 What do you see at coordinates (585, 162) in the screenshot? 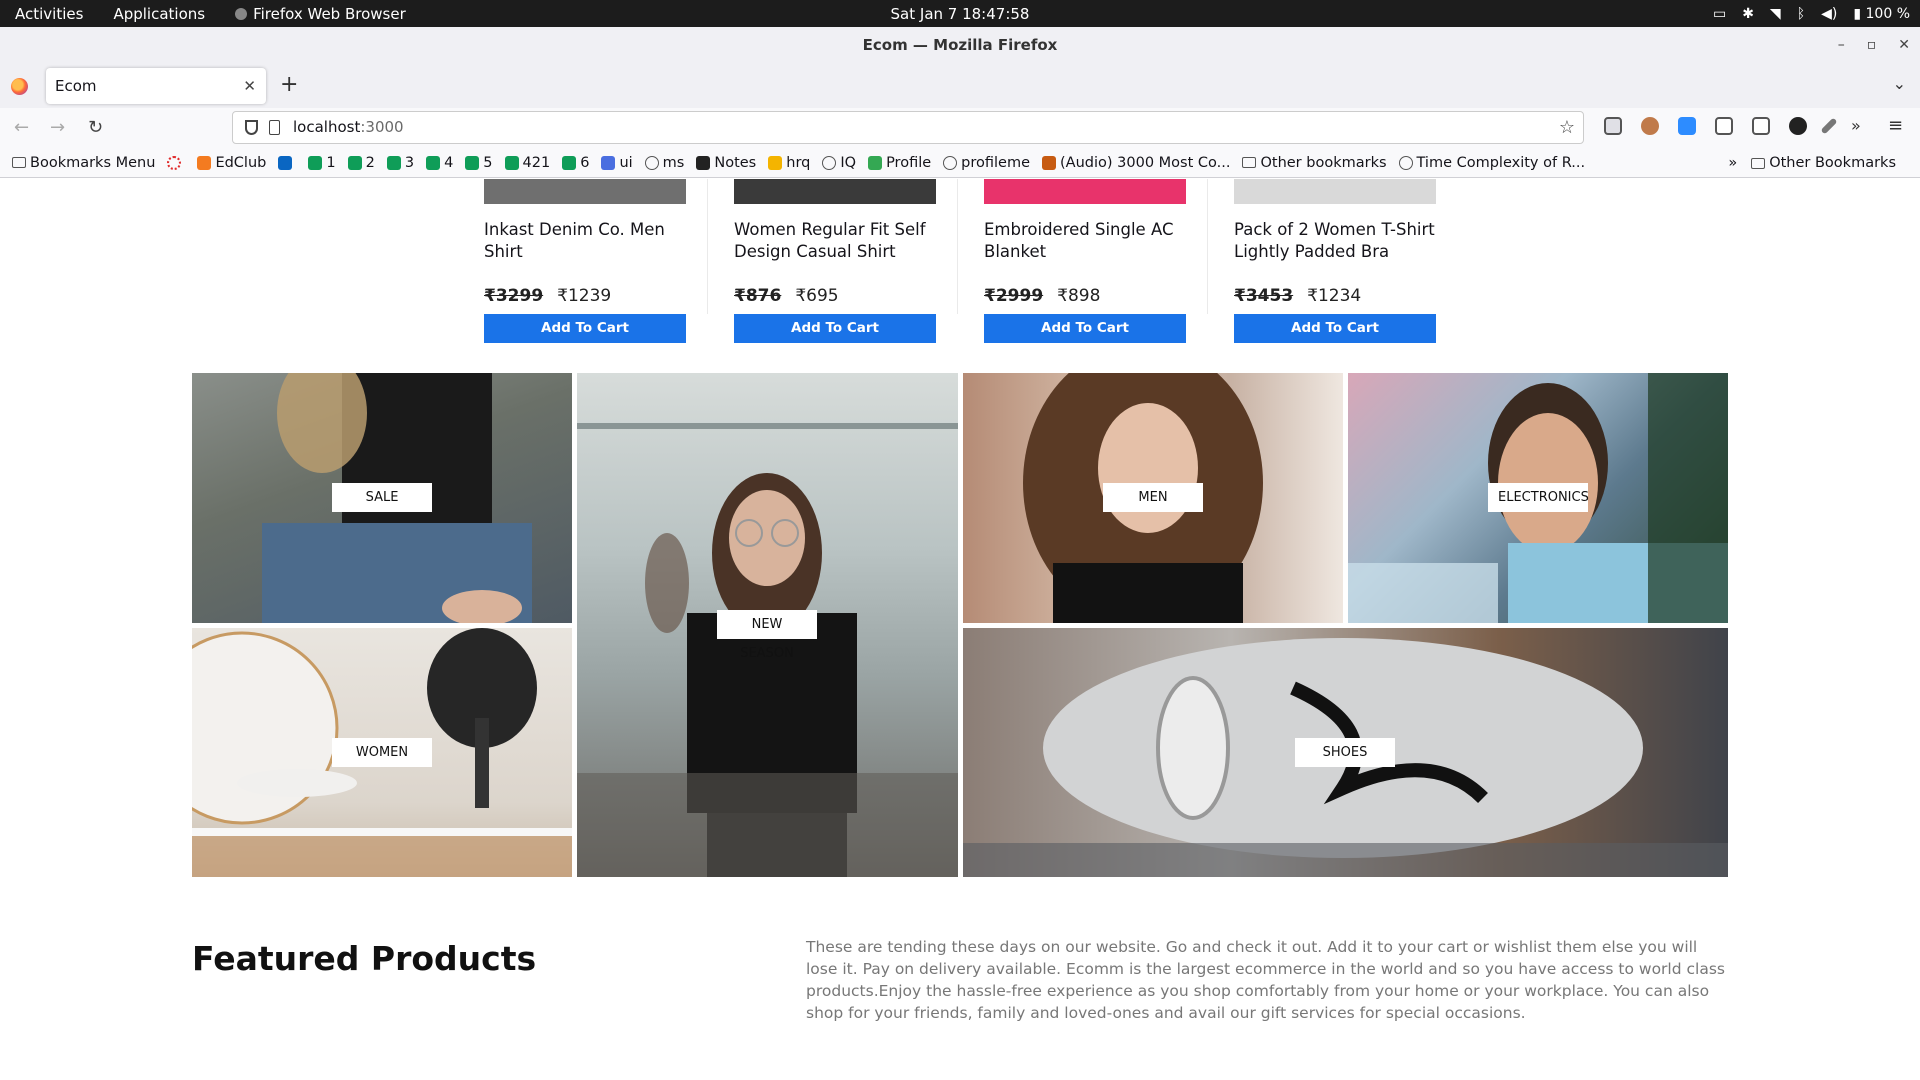
I see `bookmark-label: 6` at bounding box center [585, 162].